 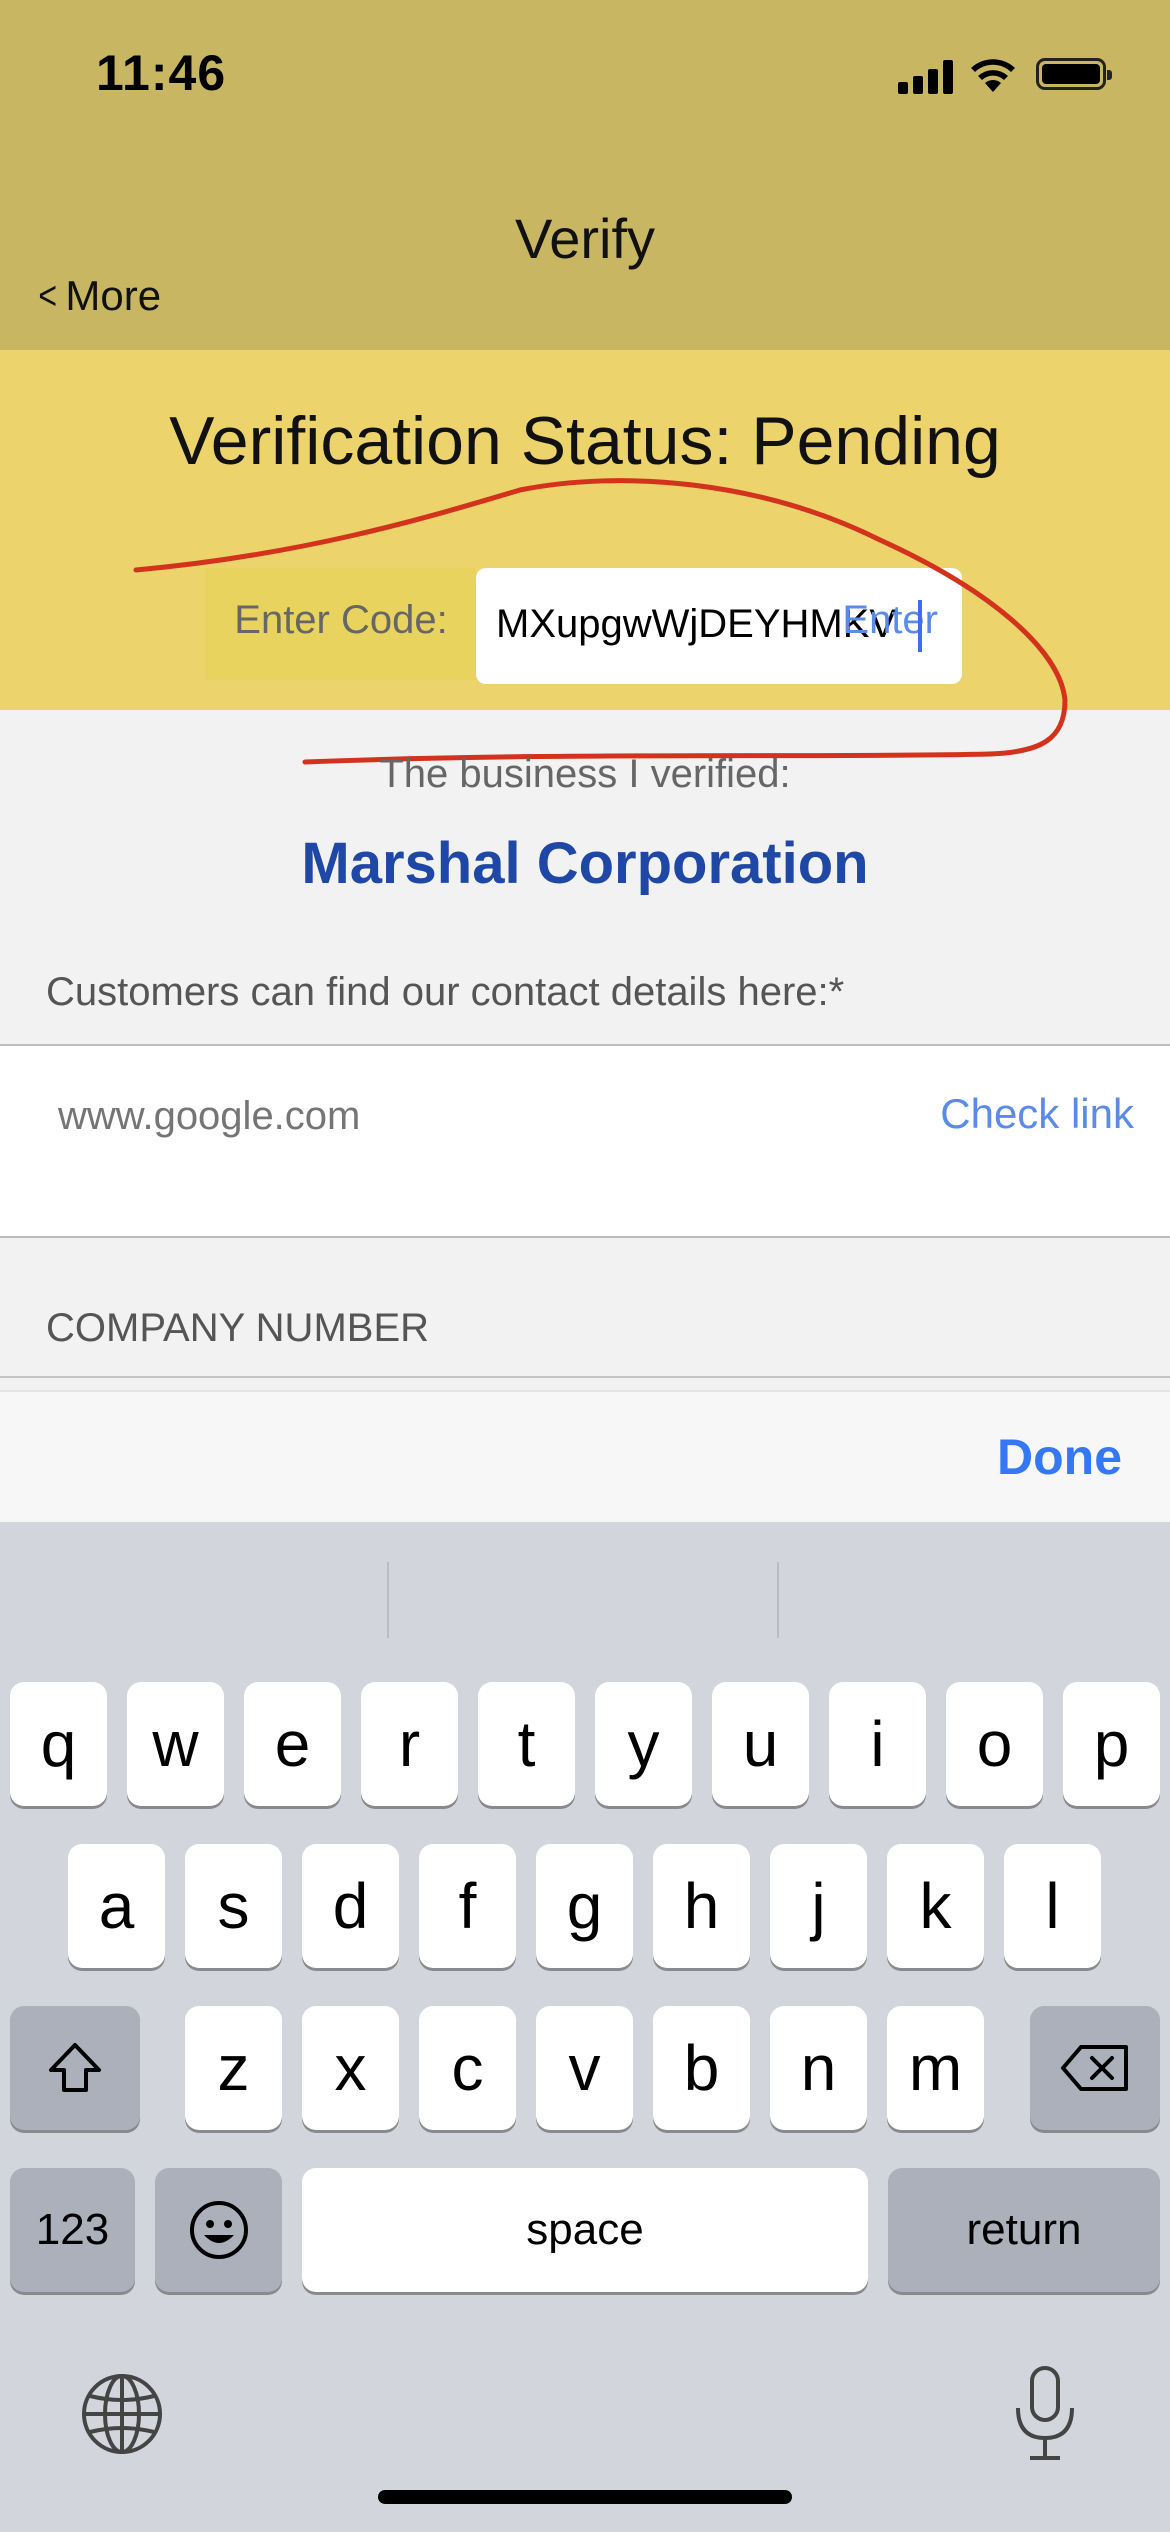 What do you see at coordinates (585, 1377) in the screenshot?
I see `divider` at bounding box center [585, 1377].